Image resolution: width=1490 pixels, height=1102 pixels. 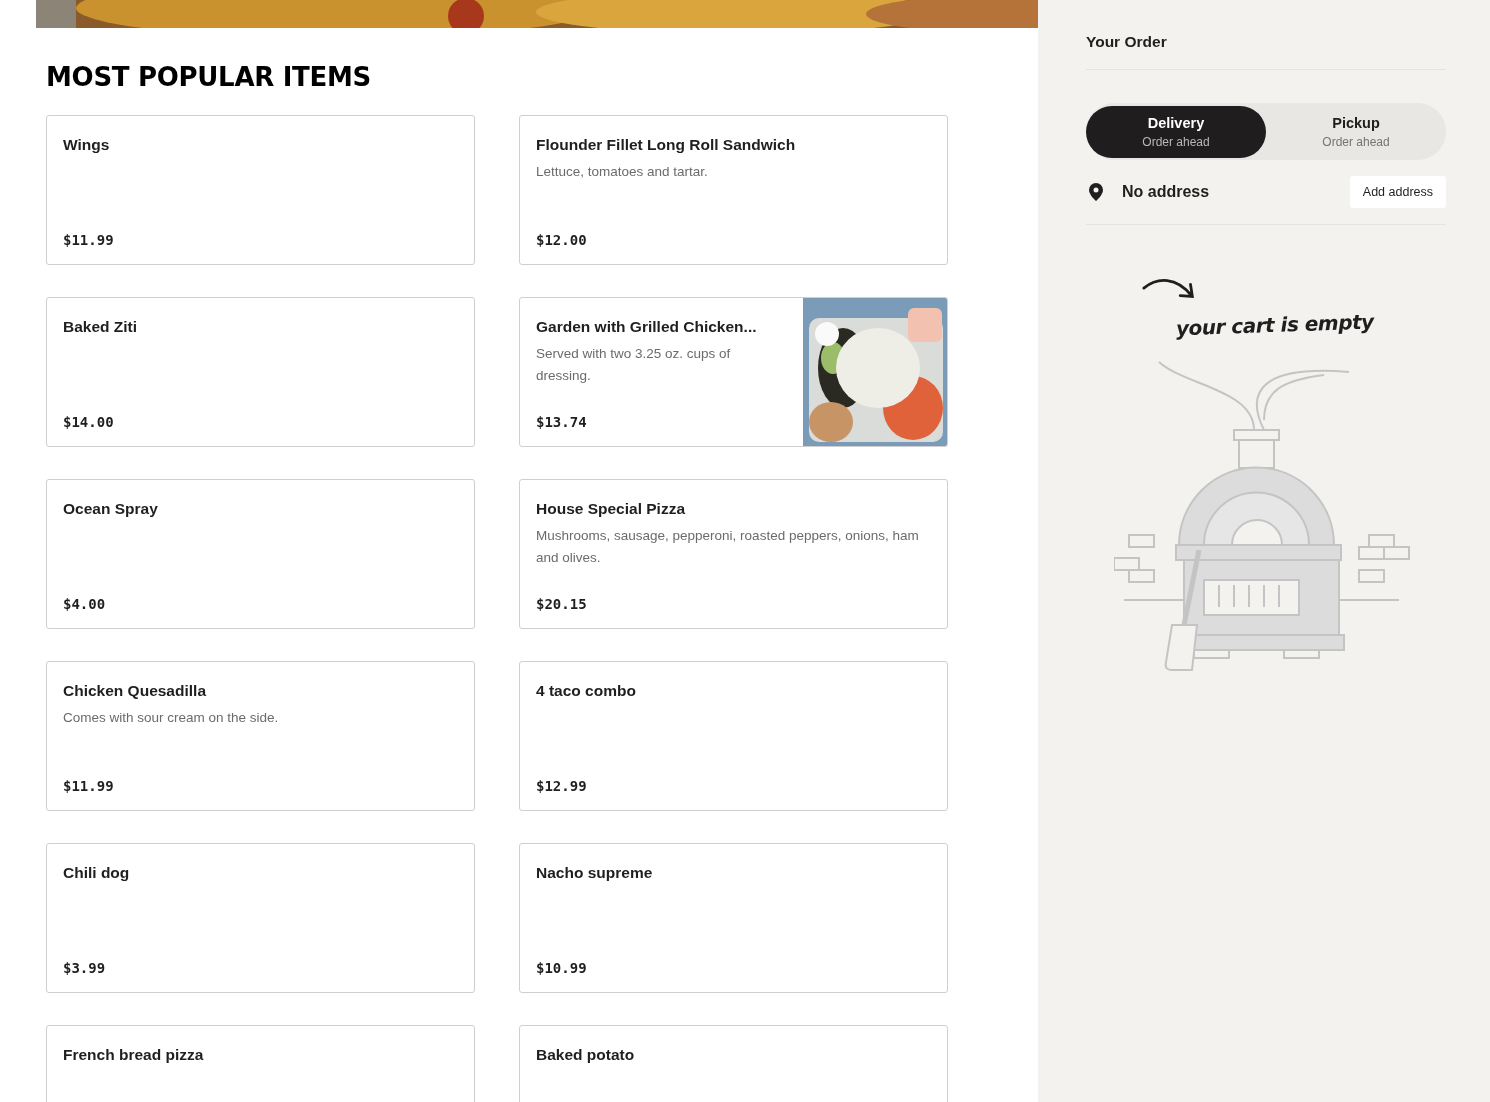 What do you see at coordinates (561, 786) in the screenshot?
I see `item-price: $12.99` at bounding box center [561, 786].